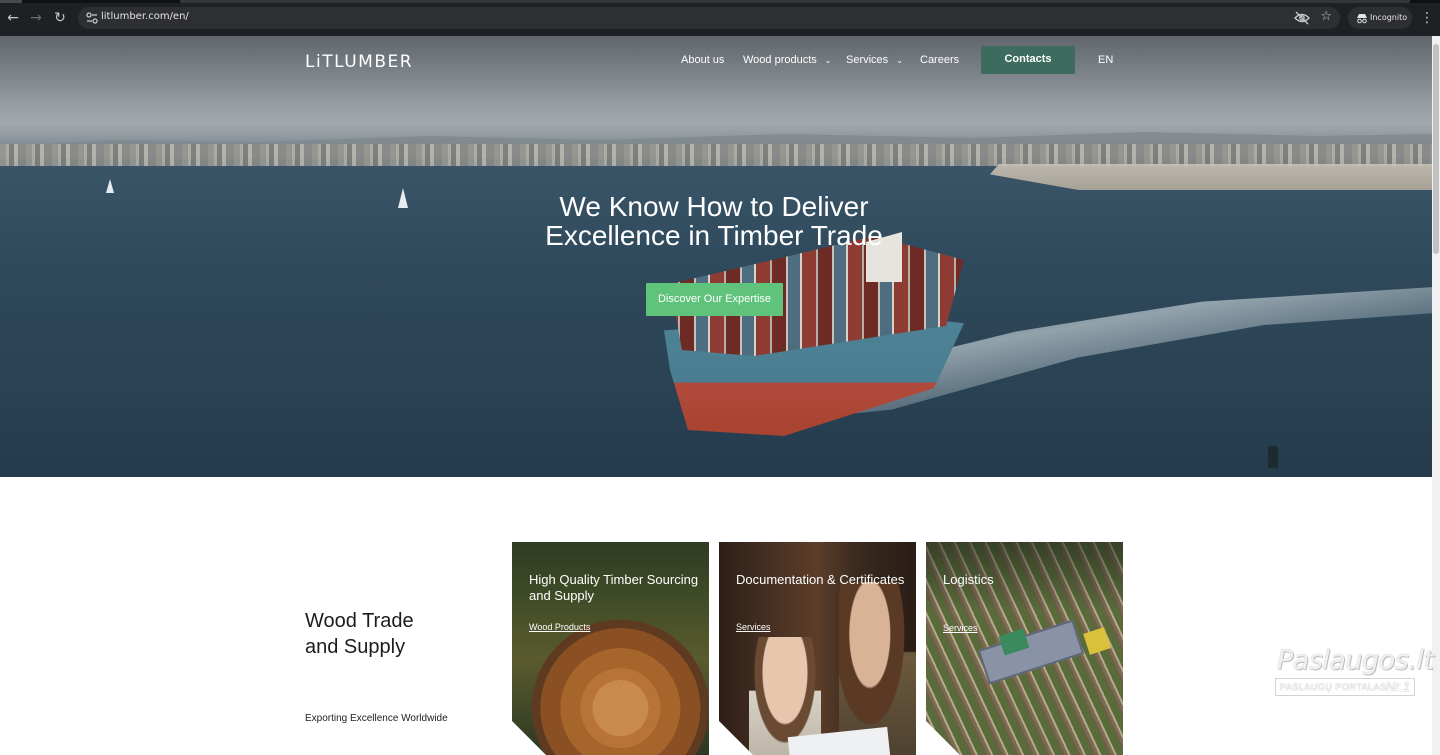 This screenshot has width=1440, height=755. What do you see at coordinates (817, 648) in the screenshot?
I see `card-documentation: Documentation & Certificates Services` at bounding box center [817, 648].